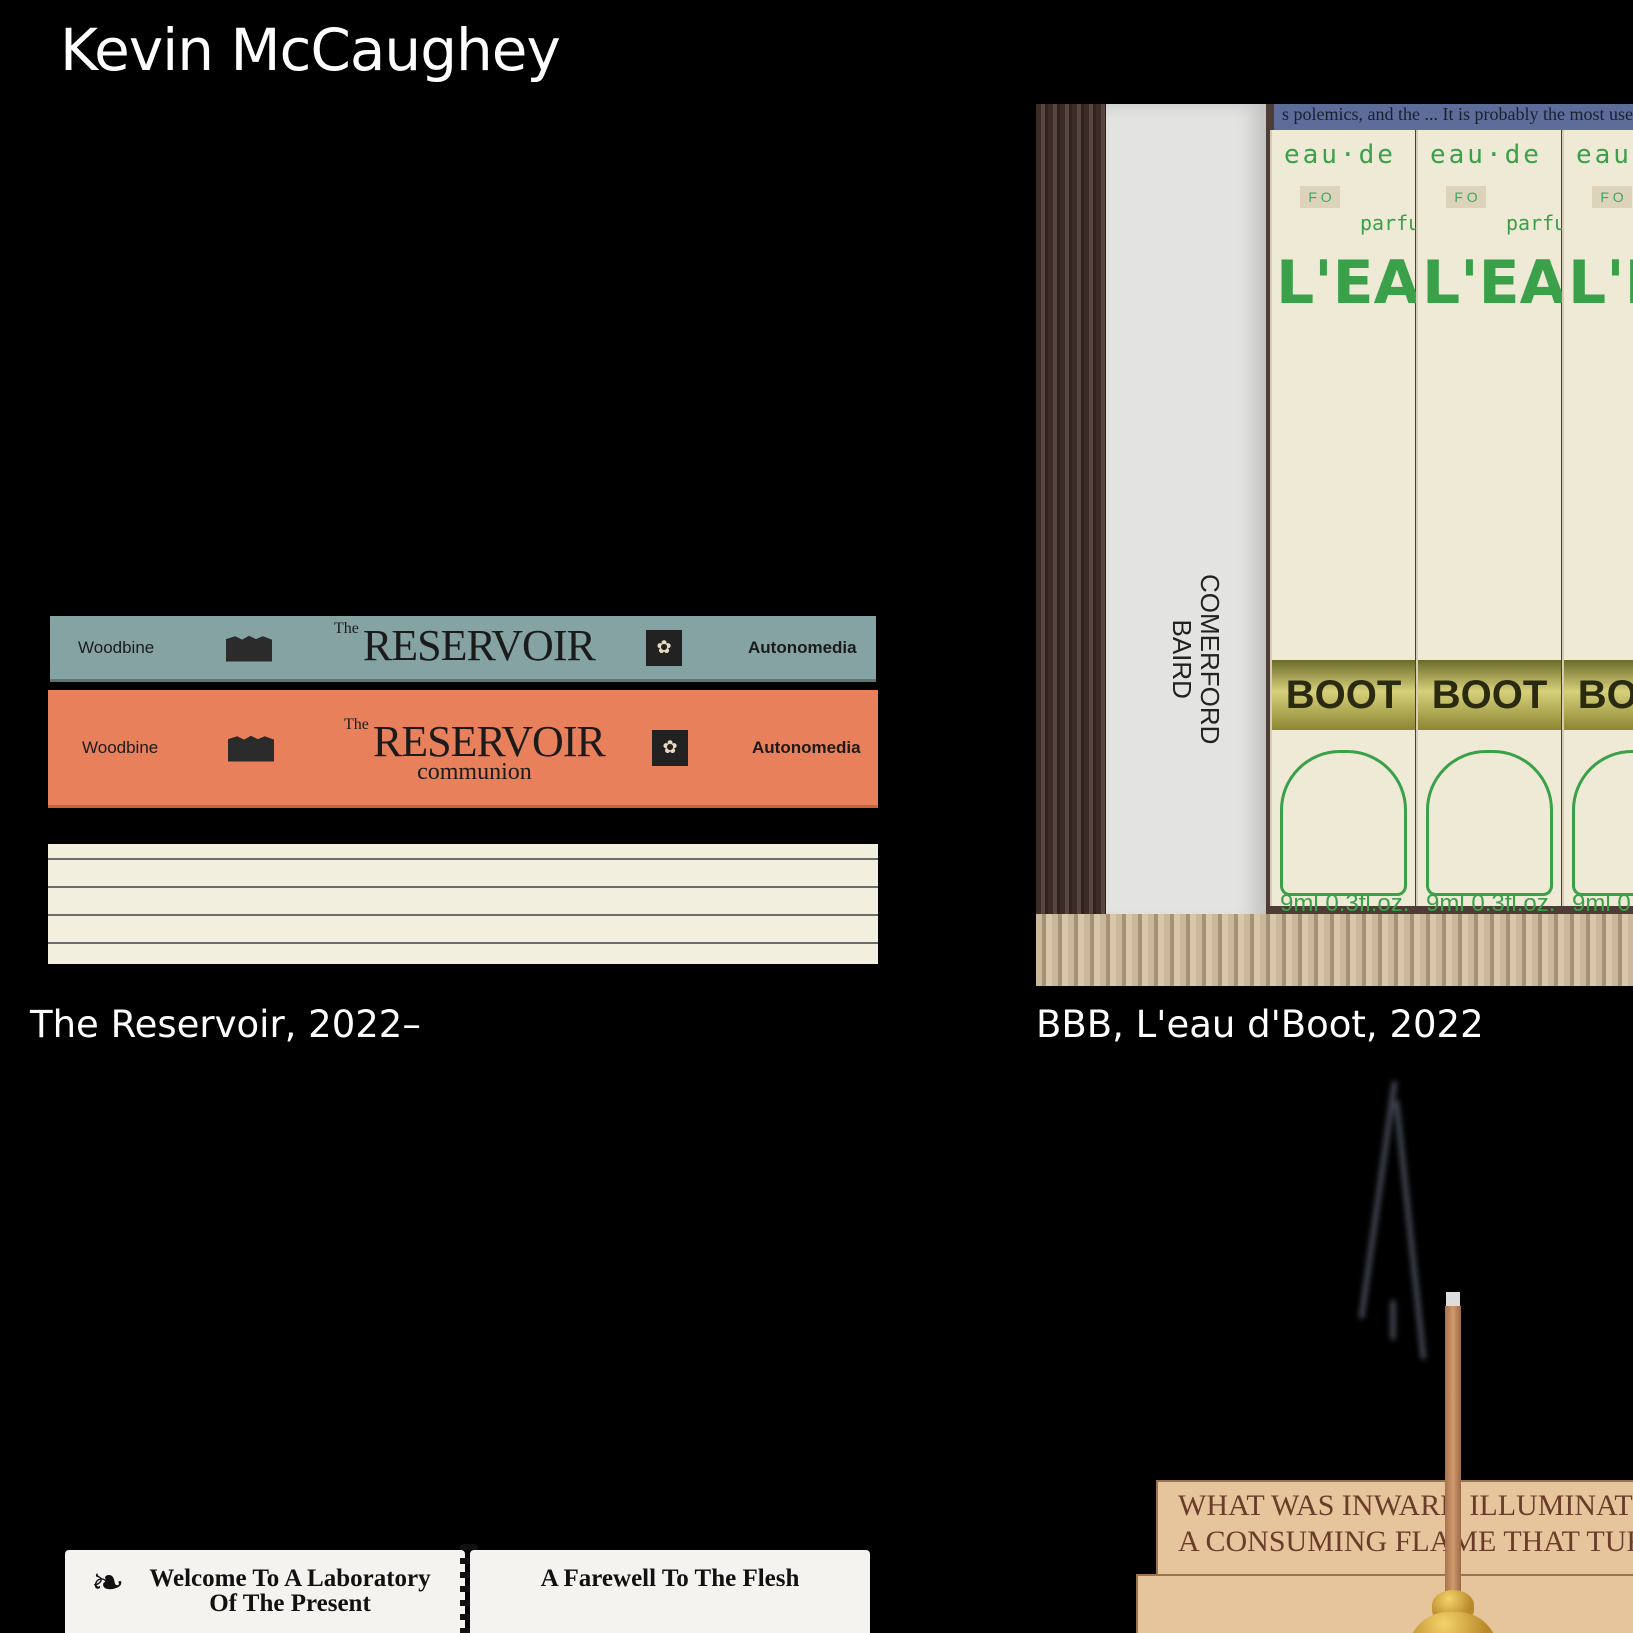  I want to click on book-spine-reservoir: Woodbine TheRESERVOIR ✿ Autonomedia, so click(463, 649).